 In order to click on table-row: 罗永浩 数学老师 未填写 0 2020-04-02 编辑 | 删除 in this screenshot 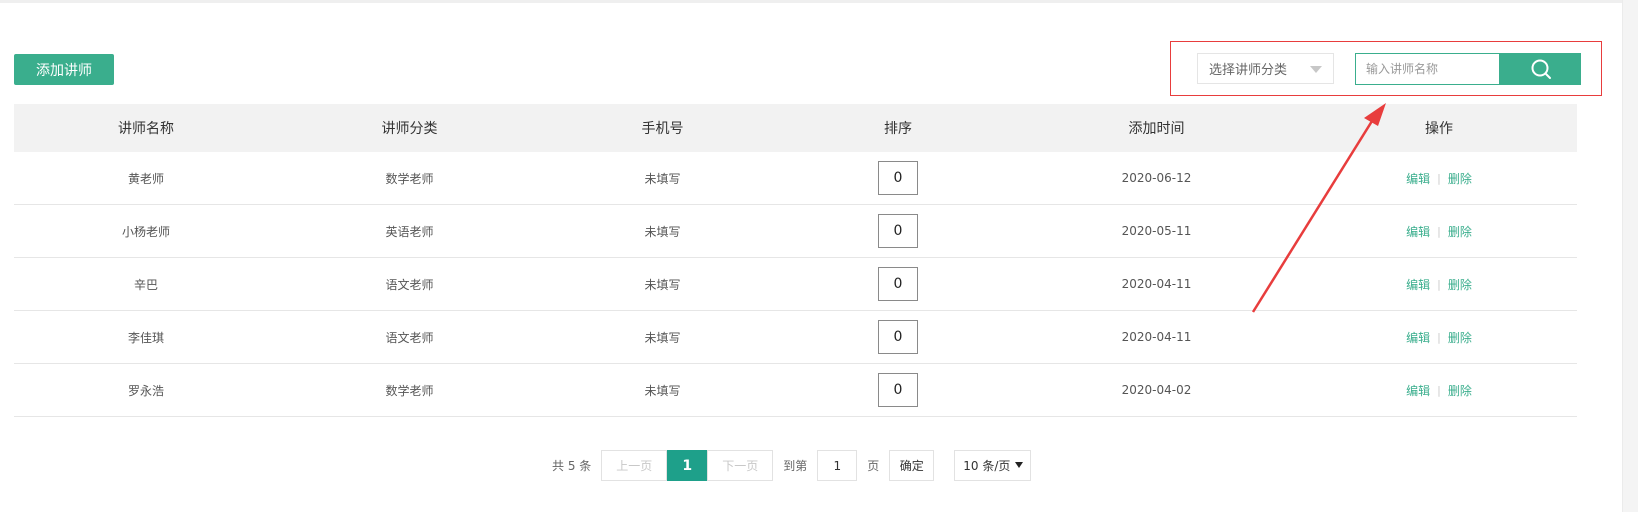, I will do `click(795, 390)`.